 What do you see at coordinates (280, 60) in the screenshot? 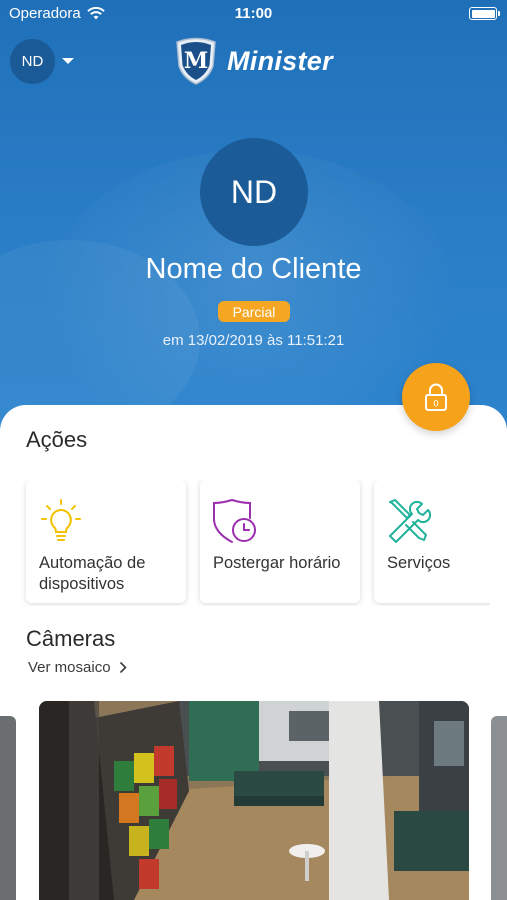
I see `logo-text: Minister` at bounding box center [280, 60].